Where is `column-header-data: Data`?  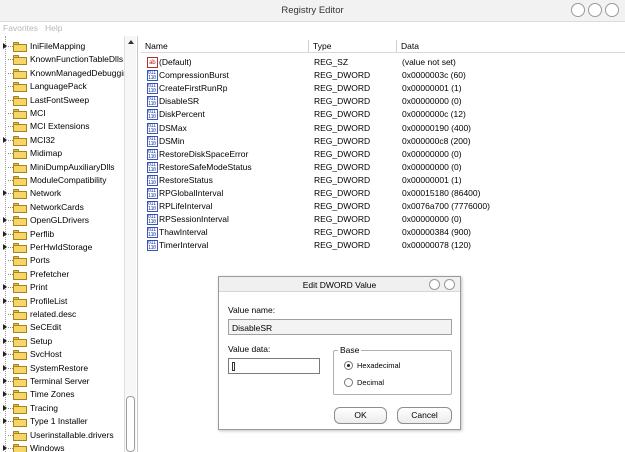 column-header-data: Data is located at coordinates (511, 46).